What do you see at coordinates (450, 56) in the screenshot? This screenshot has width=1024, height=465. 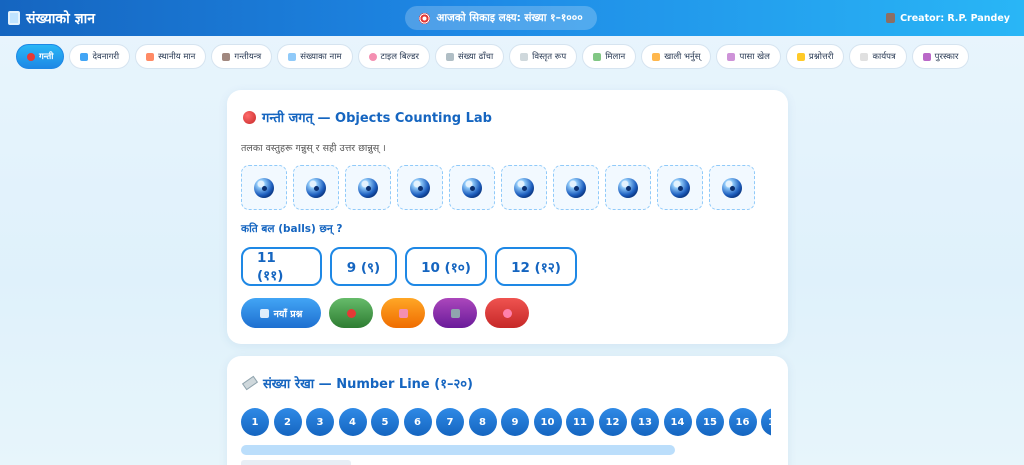 I see `link-icon` at bounding box center [450, 56].